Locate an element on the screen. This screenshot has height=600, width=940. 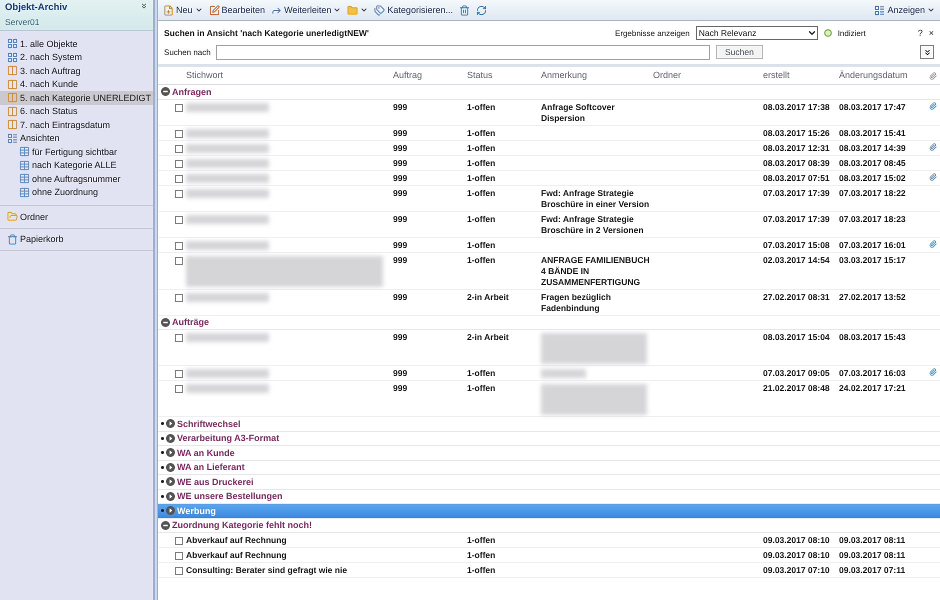
sidebar-item: 3. nach Auftrag is located at coordinates (76, 71).